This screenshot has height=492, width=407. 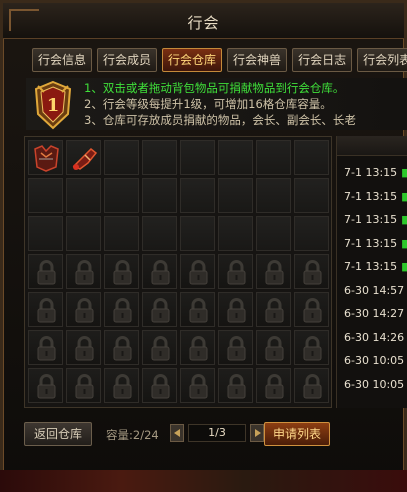 I want to click on log-time: 6-30 14:57, so click(x=374, y=290).